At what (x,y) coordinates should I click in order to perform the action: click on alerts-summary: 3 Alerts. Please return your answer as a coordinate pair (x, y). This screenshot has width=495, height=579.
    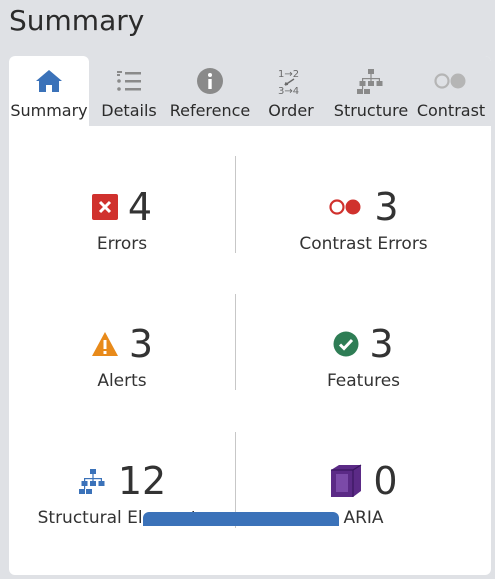
    Looking at the image, I should click on (122, 379).